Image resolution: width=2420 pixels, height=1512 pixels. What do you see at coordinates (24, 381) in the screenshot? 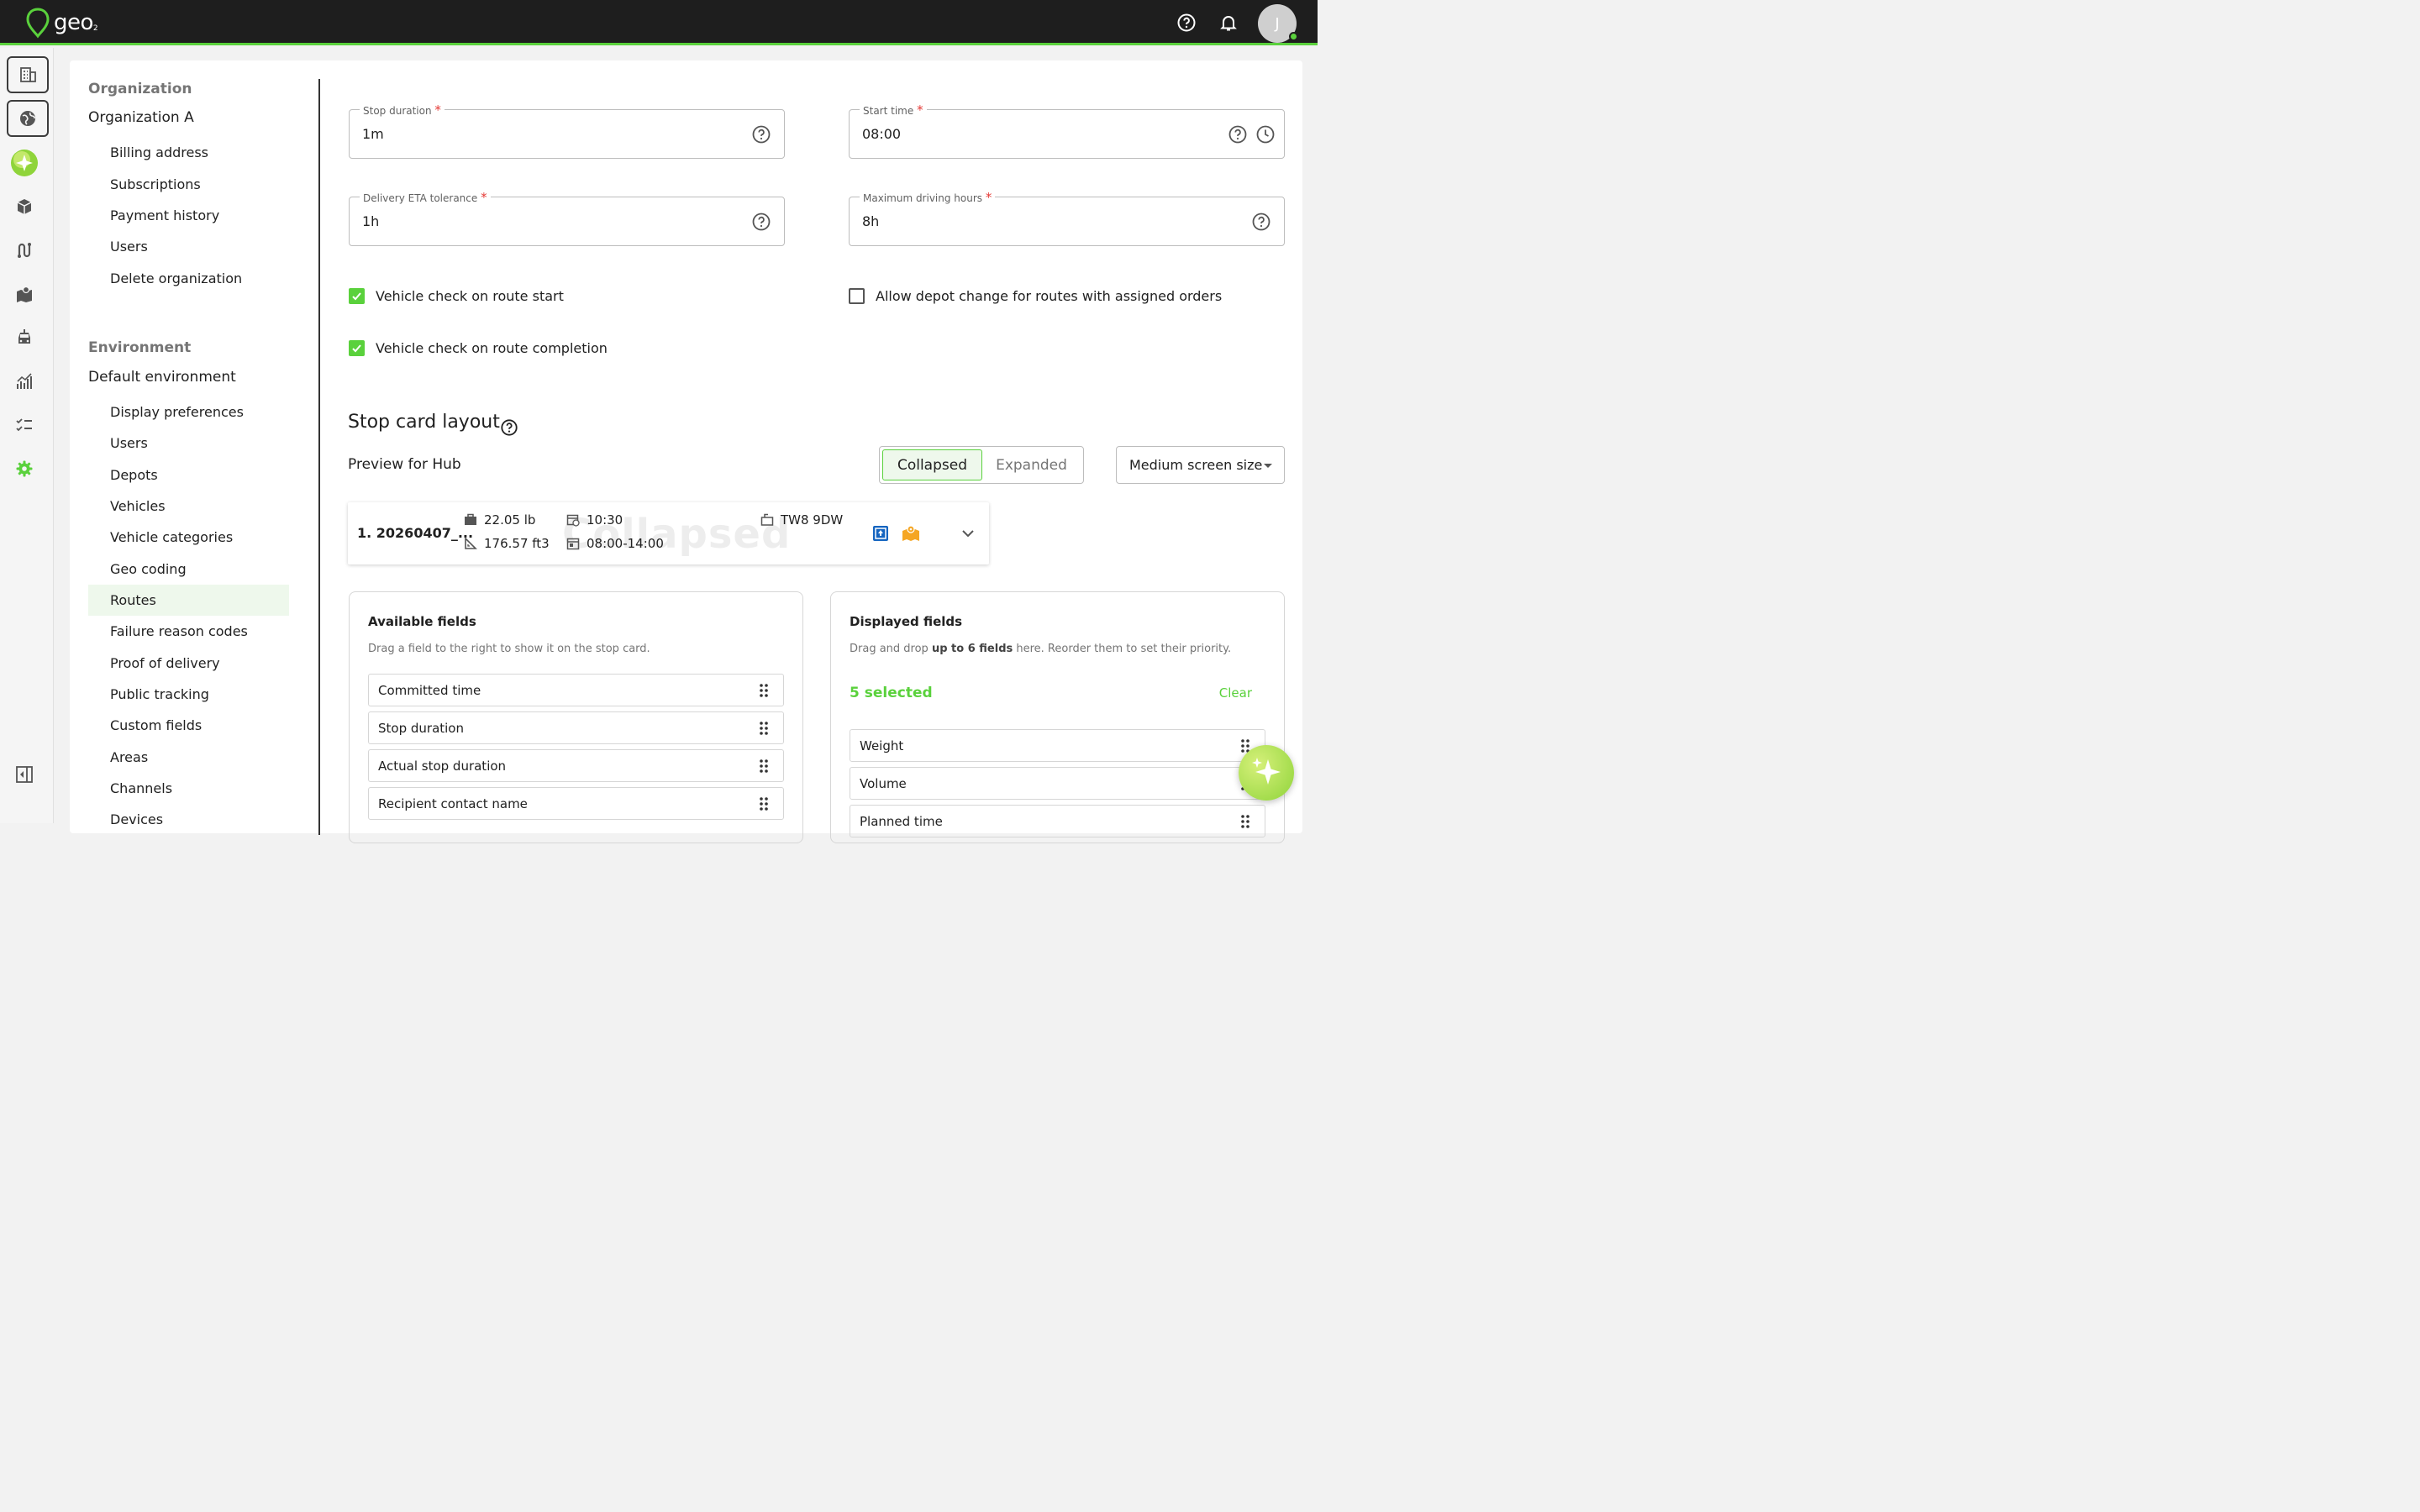
I see `analytics-icon` at bounding box center [24, 381].